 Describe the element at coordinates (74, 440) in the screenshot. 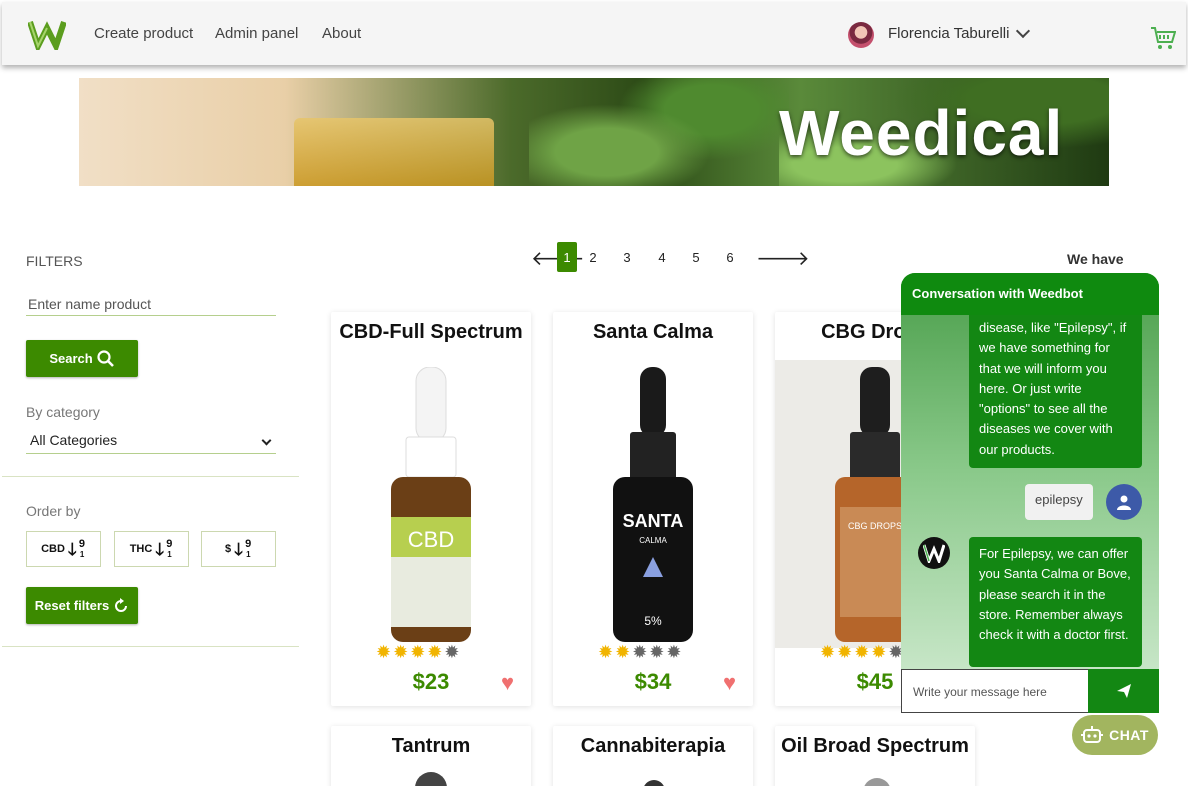

I see `category-value: All Categories` at that location.